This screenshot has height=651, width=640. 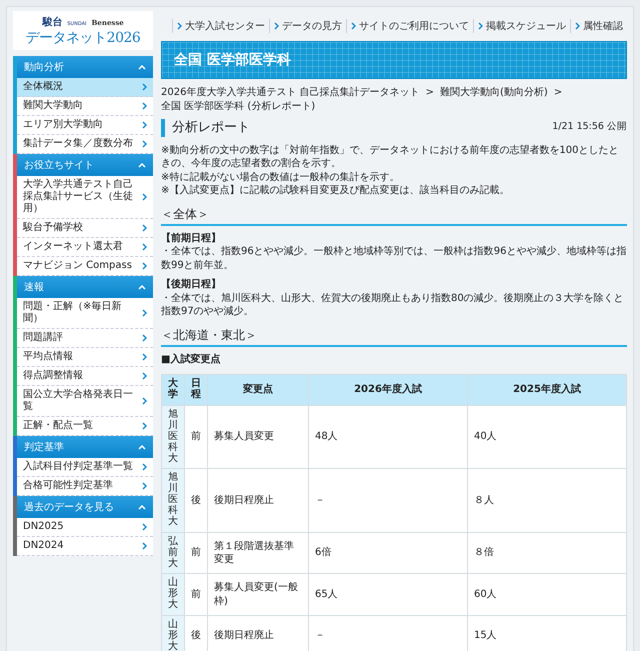 I want to click on sidebar-item: 正解・配点一覧, so click(x=85, y=426).